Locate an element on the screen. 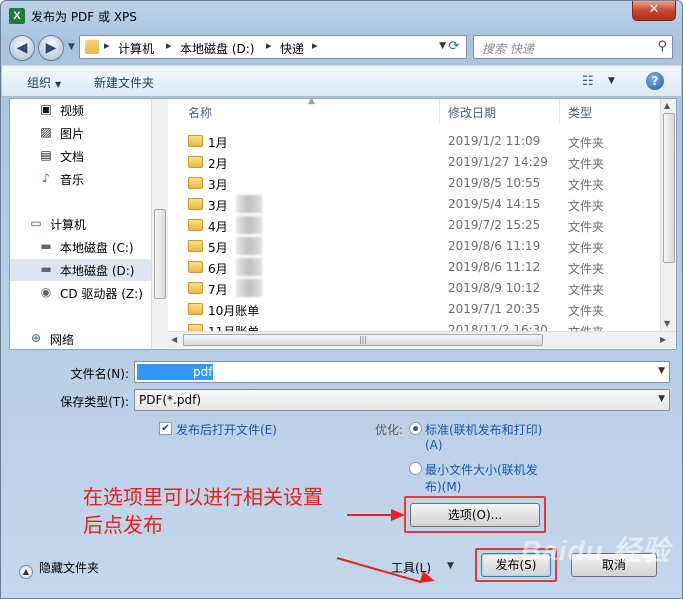  file-row: 3月 2019/5/4 14:15 文件夹 is located at coordinates (414, 204).